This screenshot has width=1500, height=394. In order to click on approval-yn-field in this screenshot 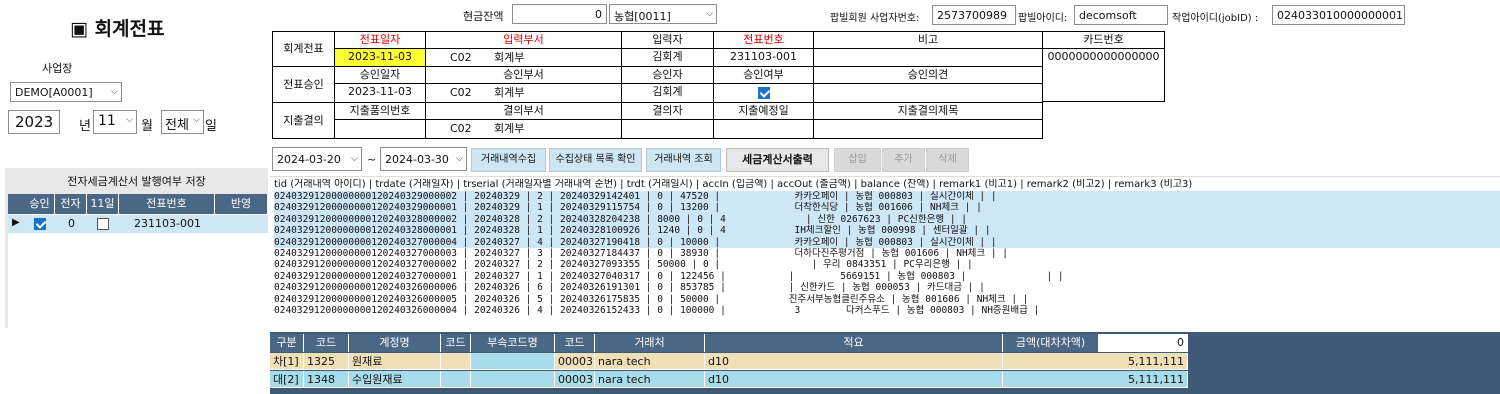, I will do `click(764, 93)`.